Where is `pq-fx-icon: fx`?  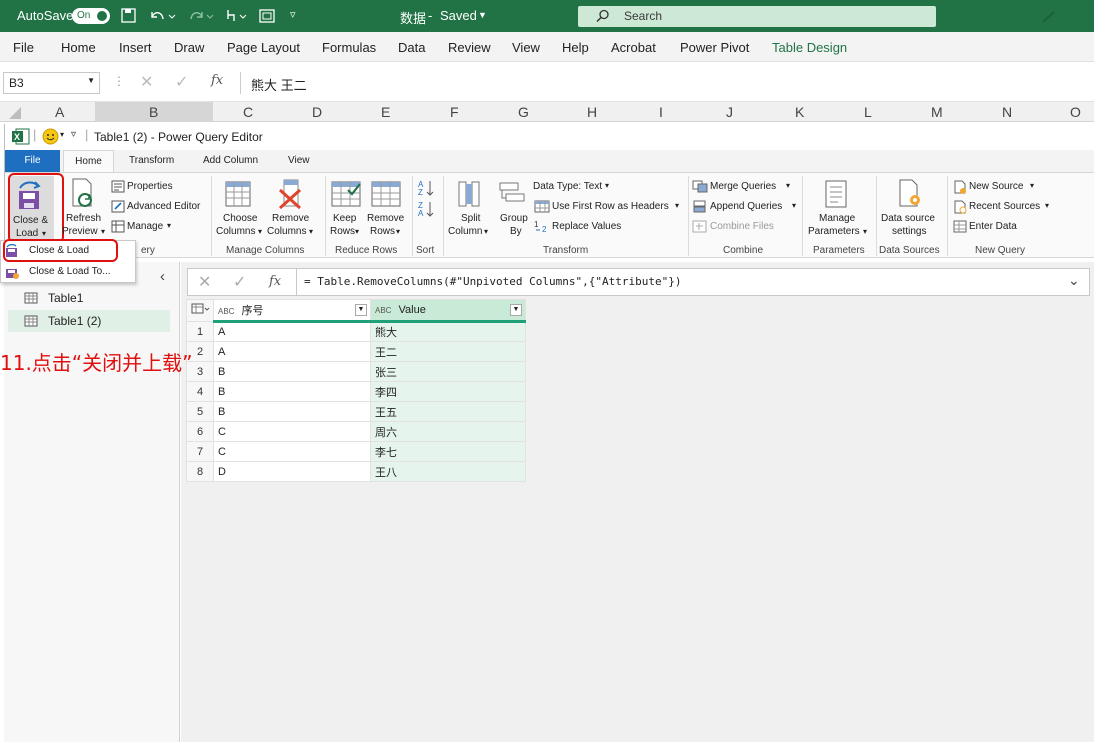
pq-fx-icon: fx is located at coordinates (275, 281).